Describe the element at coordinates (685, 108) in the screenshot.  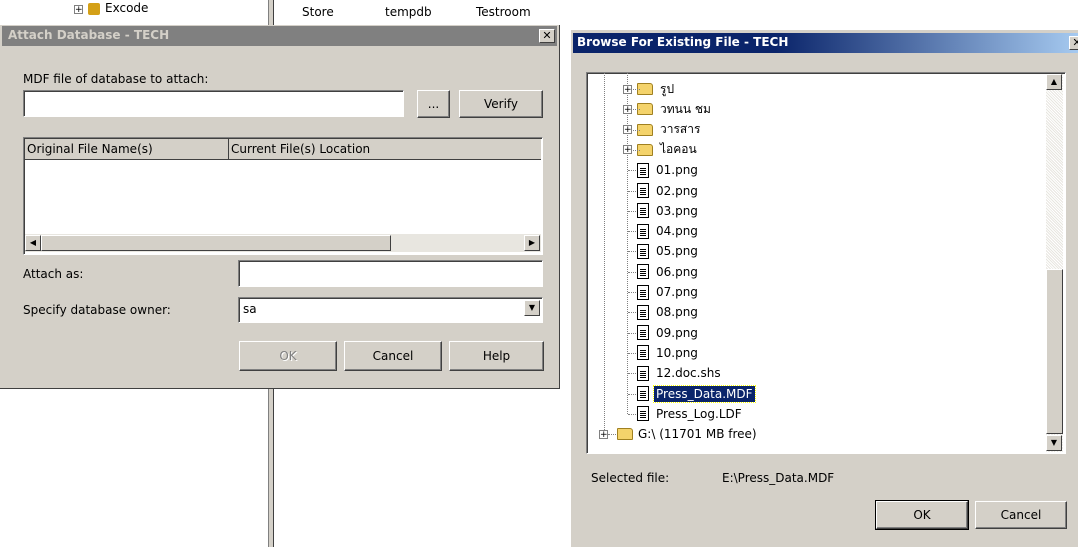
I see `tree-item-label: วทนน ชม` at that location.